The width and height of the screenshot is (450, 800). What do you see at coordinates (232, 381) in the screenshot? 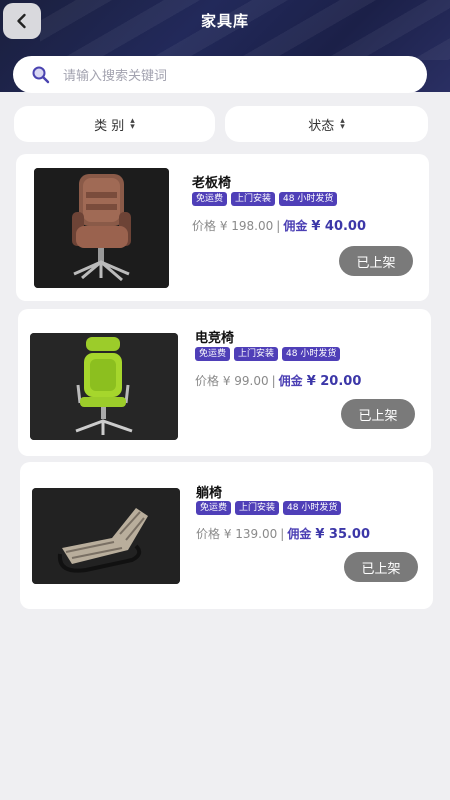
I see `product-price: 价格 ¥ 99.00` at bounding box center [232, 381].